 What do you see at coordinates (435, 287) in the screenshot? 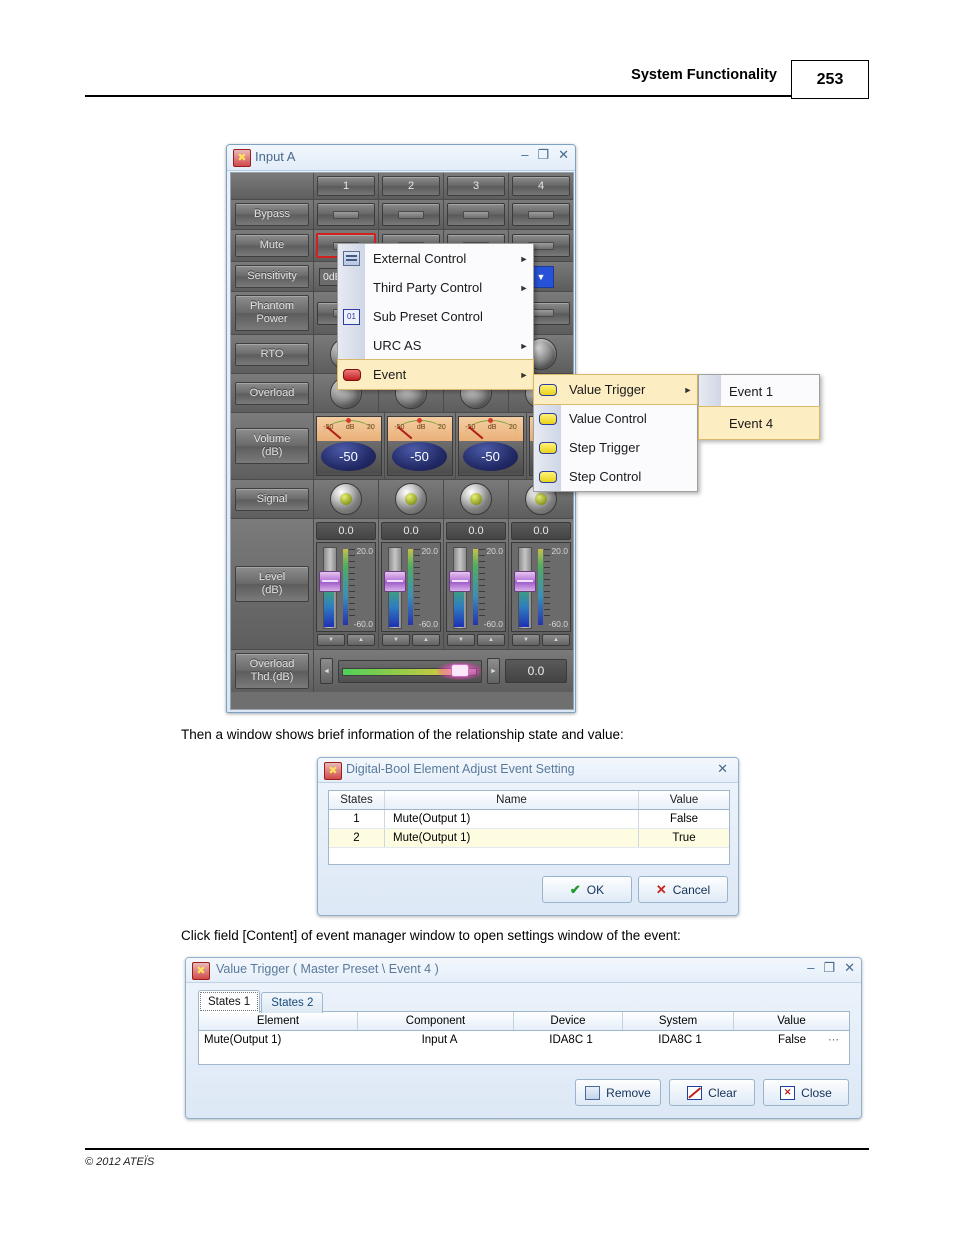
I see `menu-item-third-party-control: Third Party Control ►` at bounding box center [435, 287].